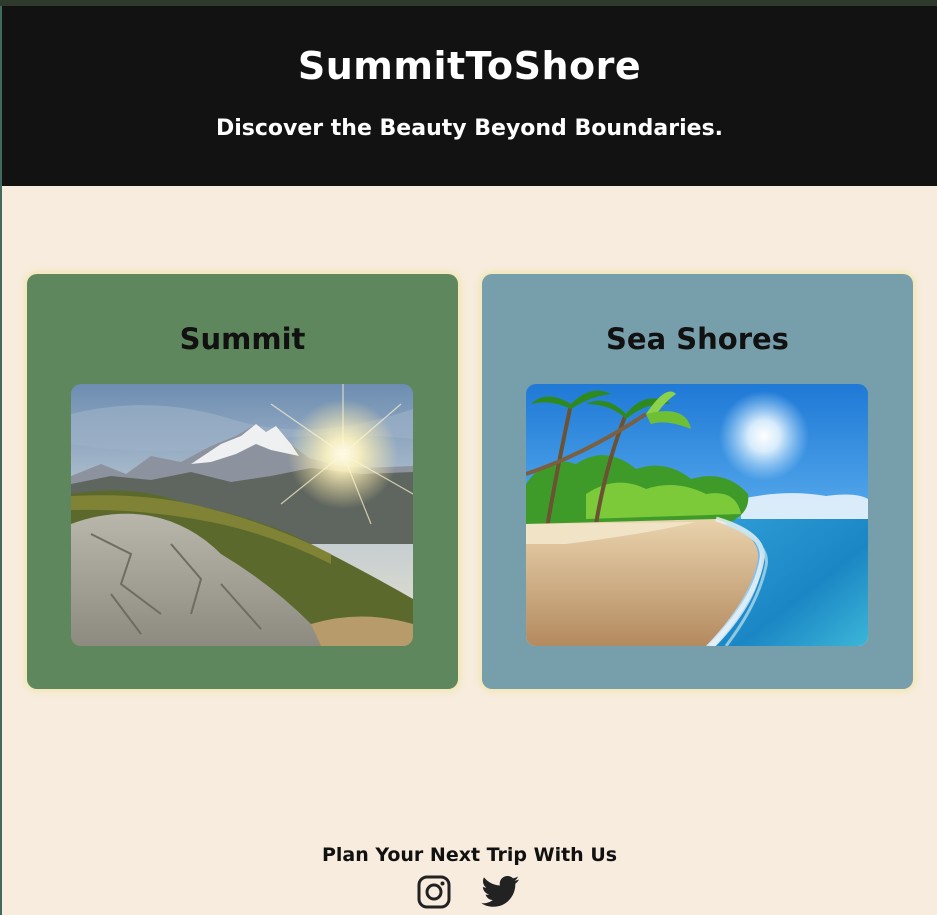 This screenshot has width=937, height=915. Describe the element at coordinates (469, 128) in the screenshot. I see `site-tagline: Discover the Beauty Beyond Boundaries.` at that location.